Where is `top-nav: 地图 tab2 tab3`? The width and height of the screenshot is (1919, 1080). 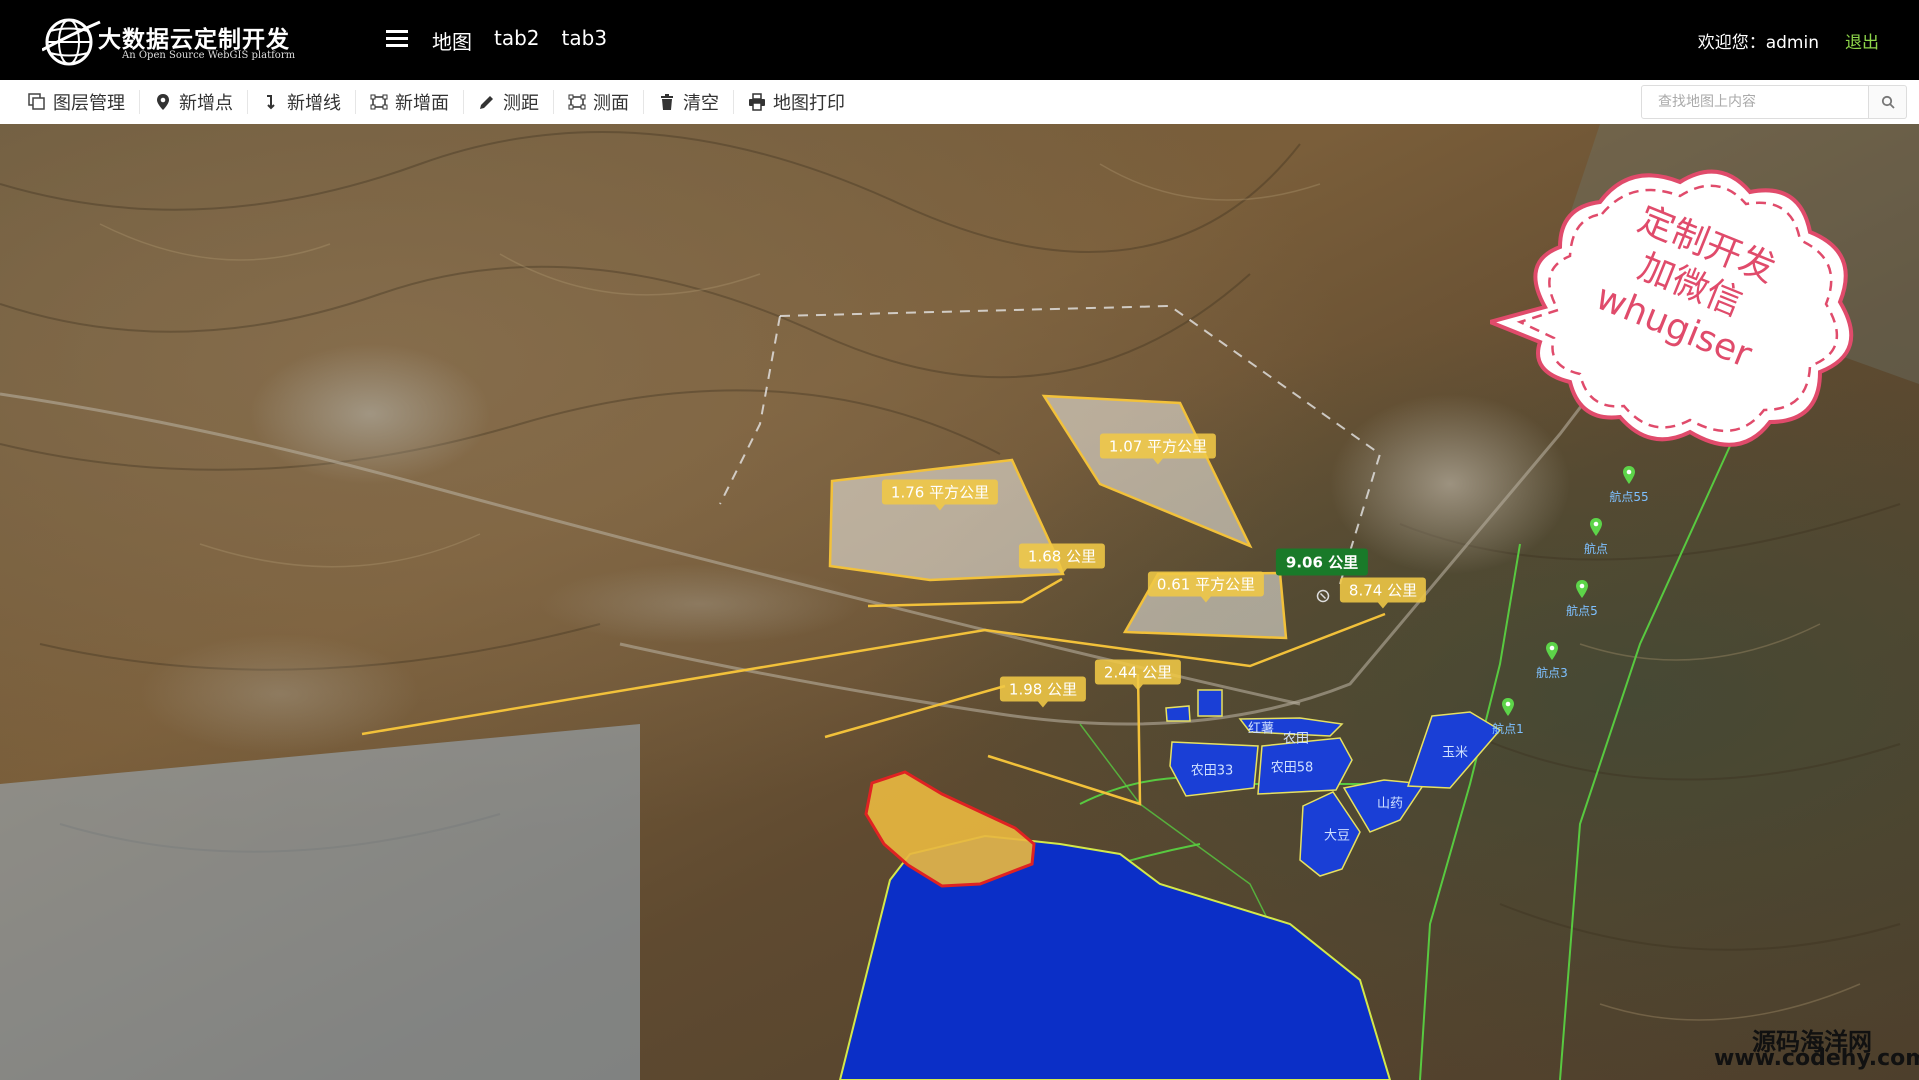
top-nav: 地图 tab2 tab3 is located at coordinates (519, 40).